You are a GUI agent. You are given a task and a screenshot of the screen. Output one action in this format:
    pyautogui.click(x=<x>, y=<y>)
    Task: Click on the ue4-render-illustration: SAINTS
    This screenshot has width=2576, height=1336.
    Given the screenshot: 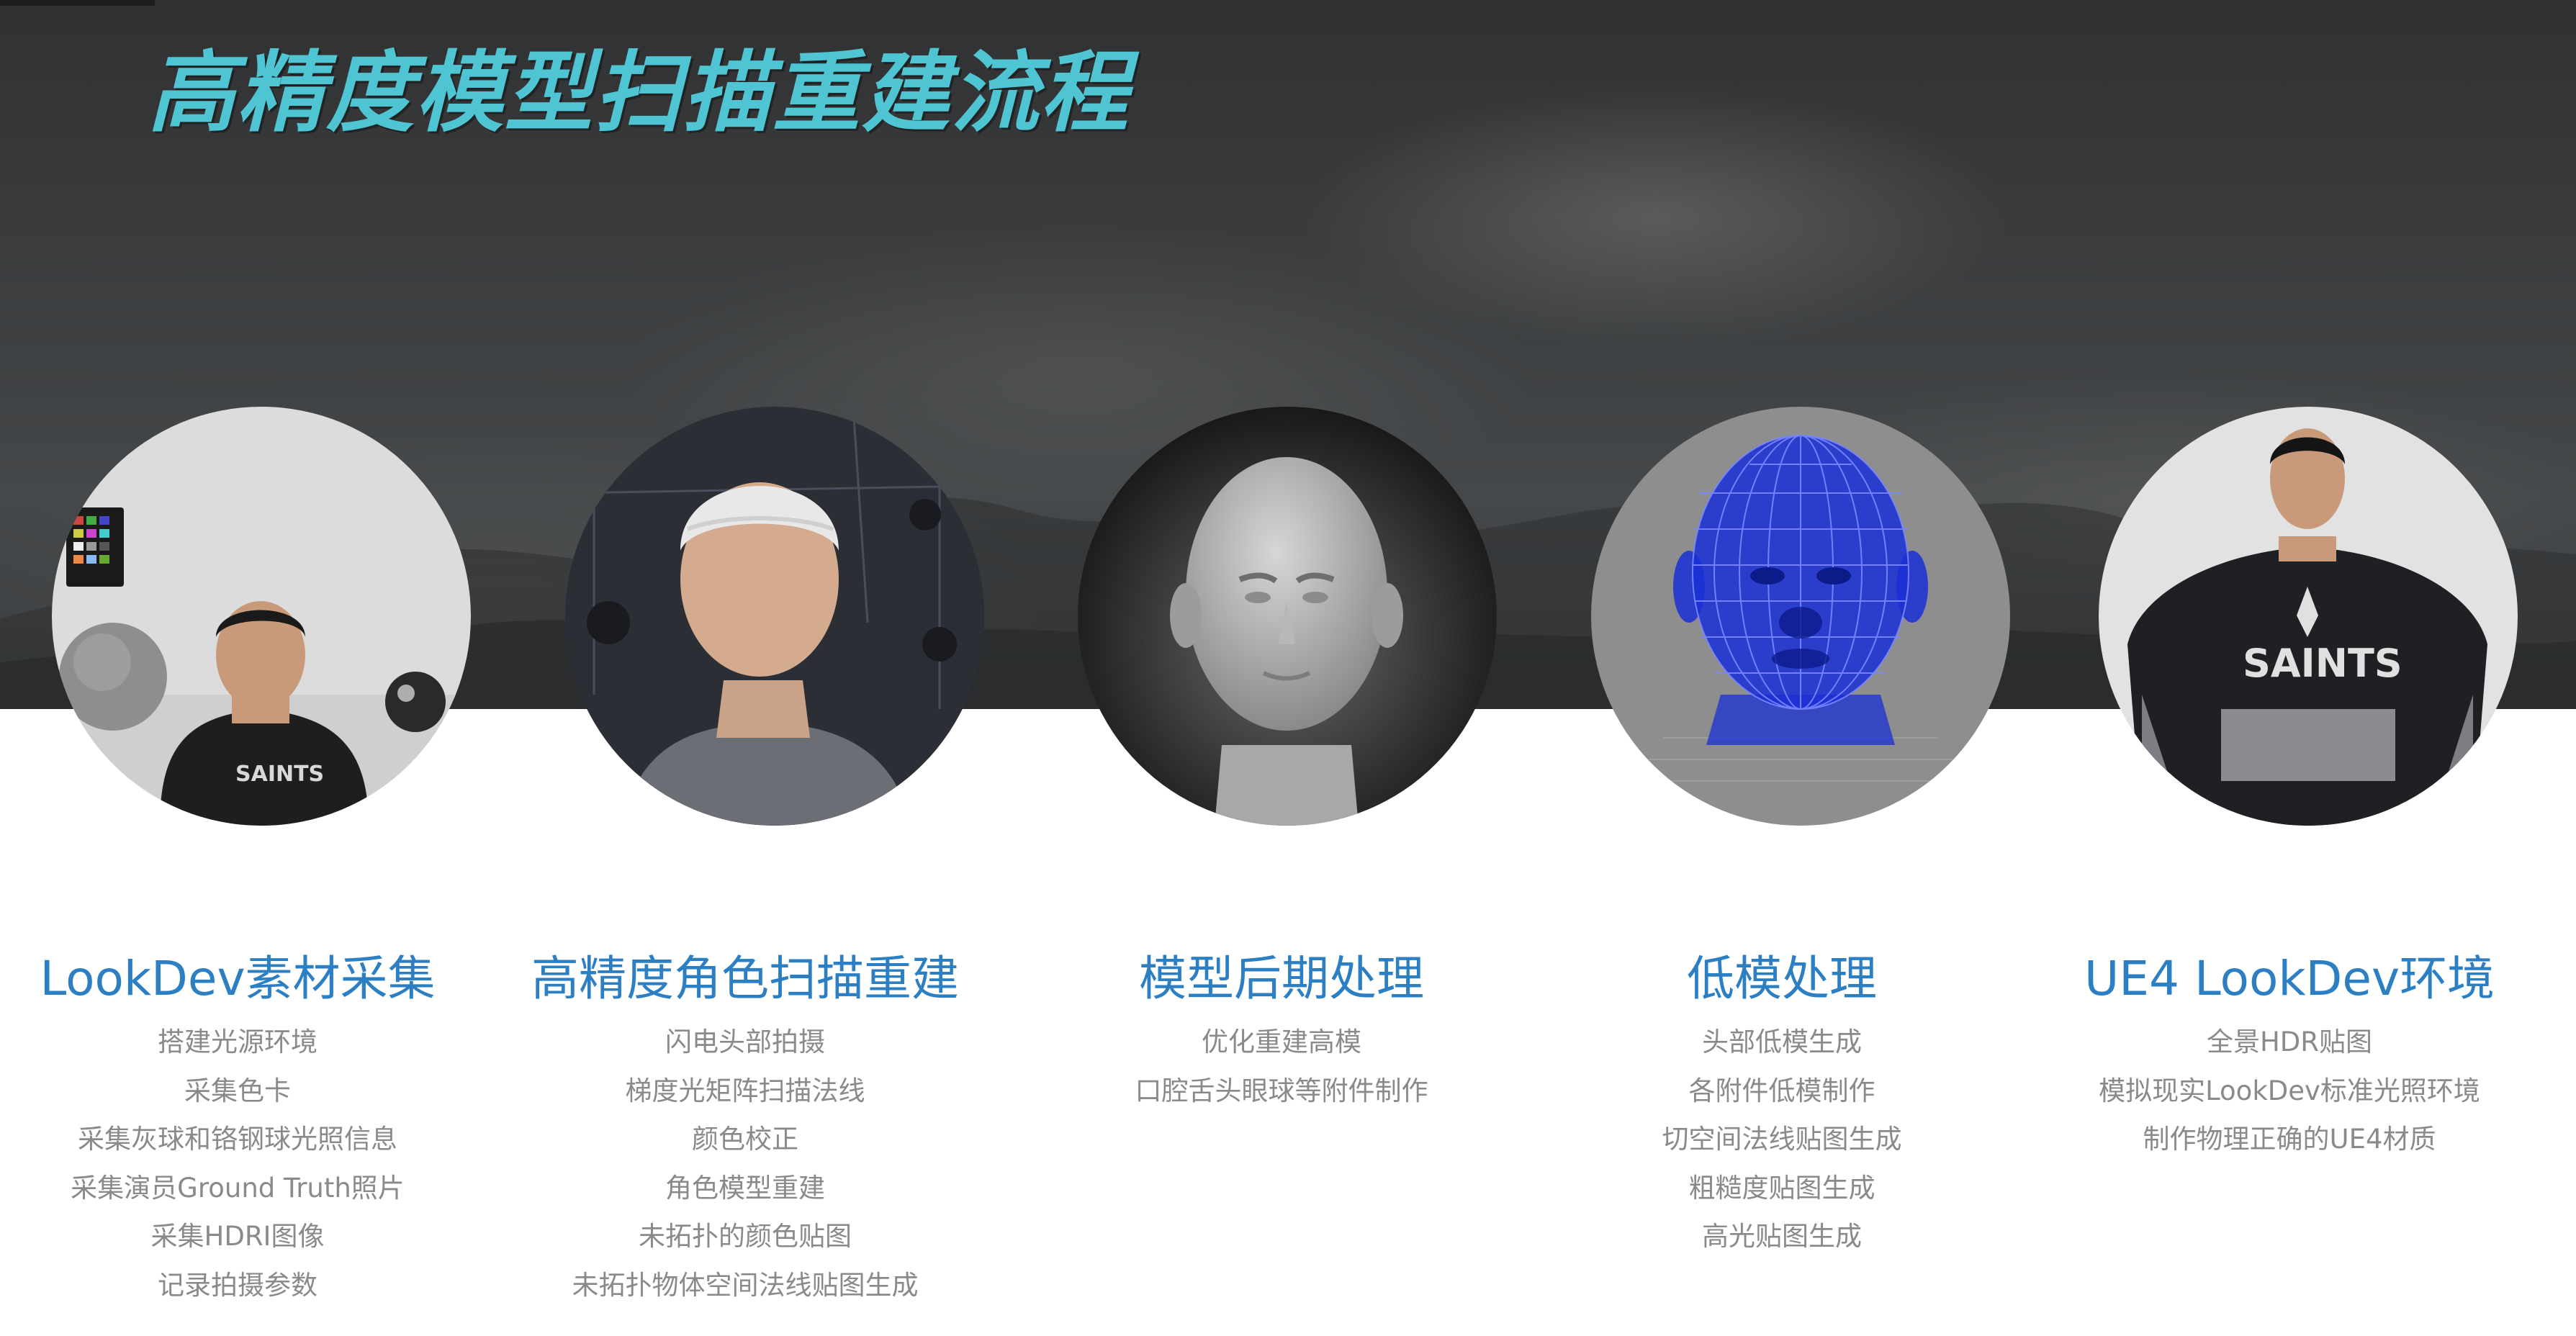 What is the action you would take?
    pyautogui.click(x=2308, y=617)
    